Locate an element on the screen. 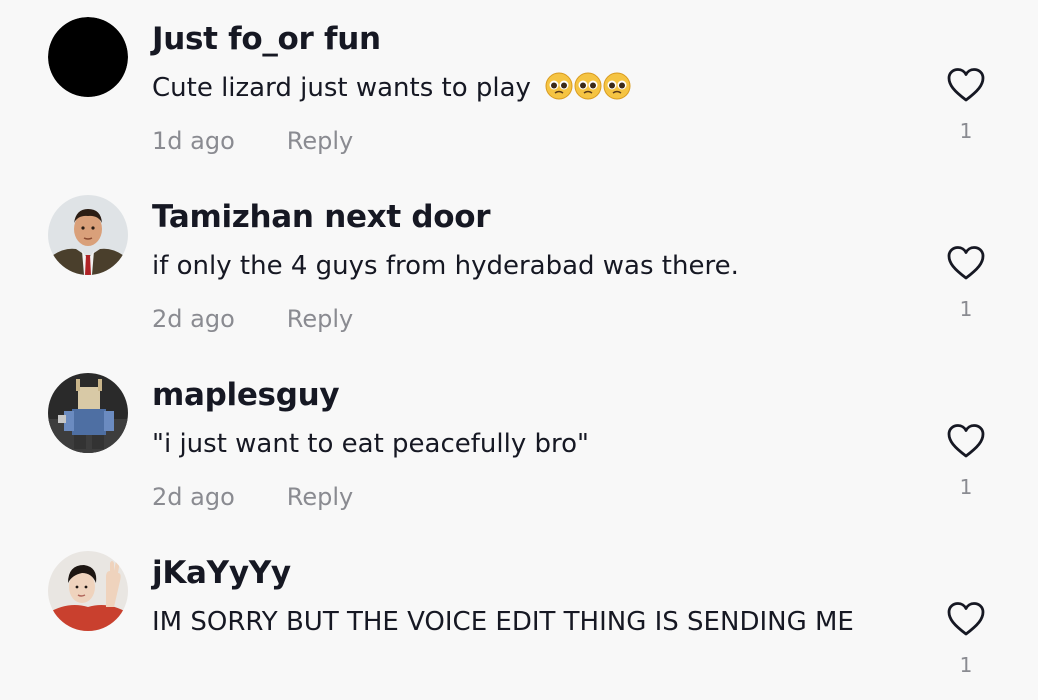 The width and height of the screenshot is (1038, 700). blocky-character-avatar-image is located at coordinates (88, 413).